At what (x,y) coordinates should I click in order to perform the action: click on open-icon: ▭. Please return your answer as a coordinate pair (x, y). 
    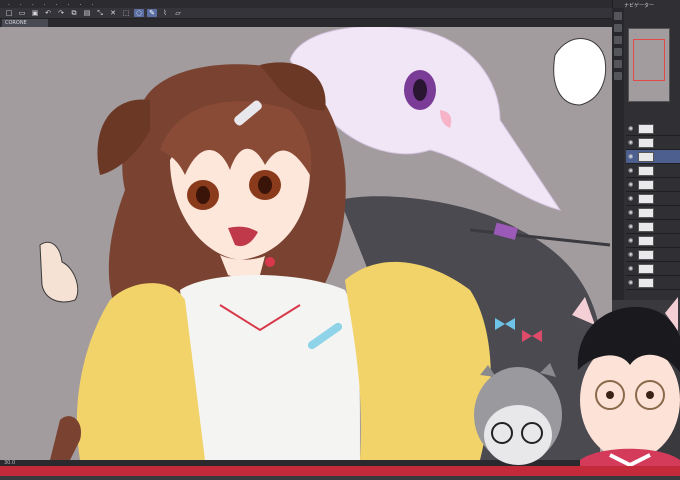
    Looking at the image, I should click on (22, 13).